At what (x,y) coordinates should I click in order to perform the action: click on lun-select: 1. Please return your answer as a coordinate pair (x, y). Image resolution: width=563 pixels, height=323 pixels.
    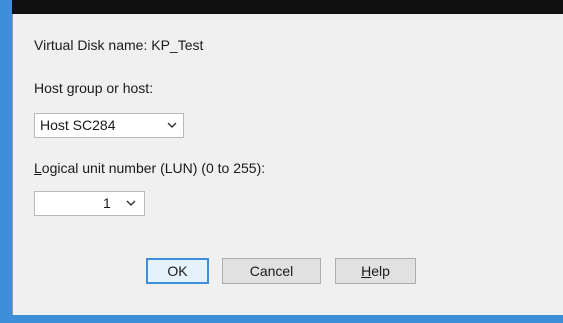
    Looking at the image, I should click on (89, 203).